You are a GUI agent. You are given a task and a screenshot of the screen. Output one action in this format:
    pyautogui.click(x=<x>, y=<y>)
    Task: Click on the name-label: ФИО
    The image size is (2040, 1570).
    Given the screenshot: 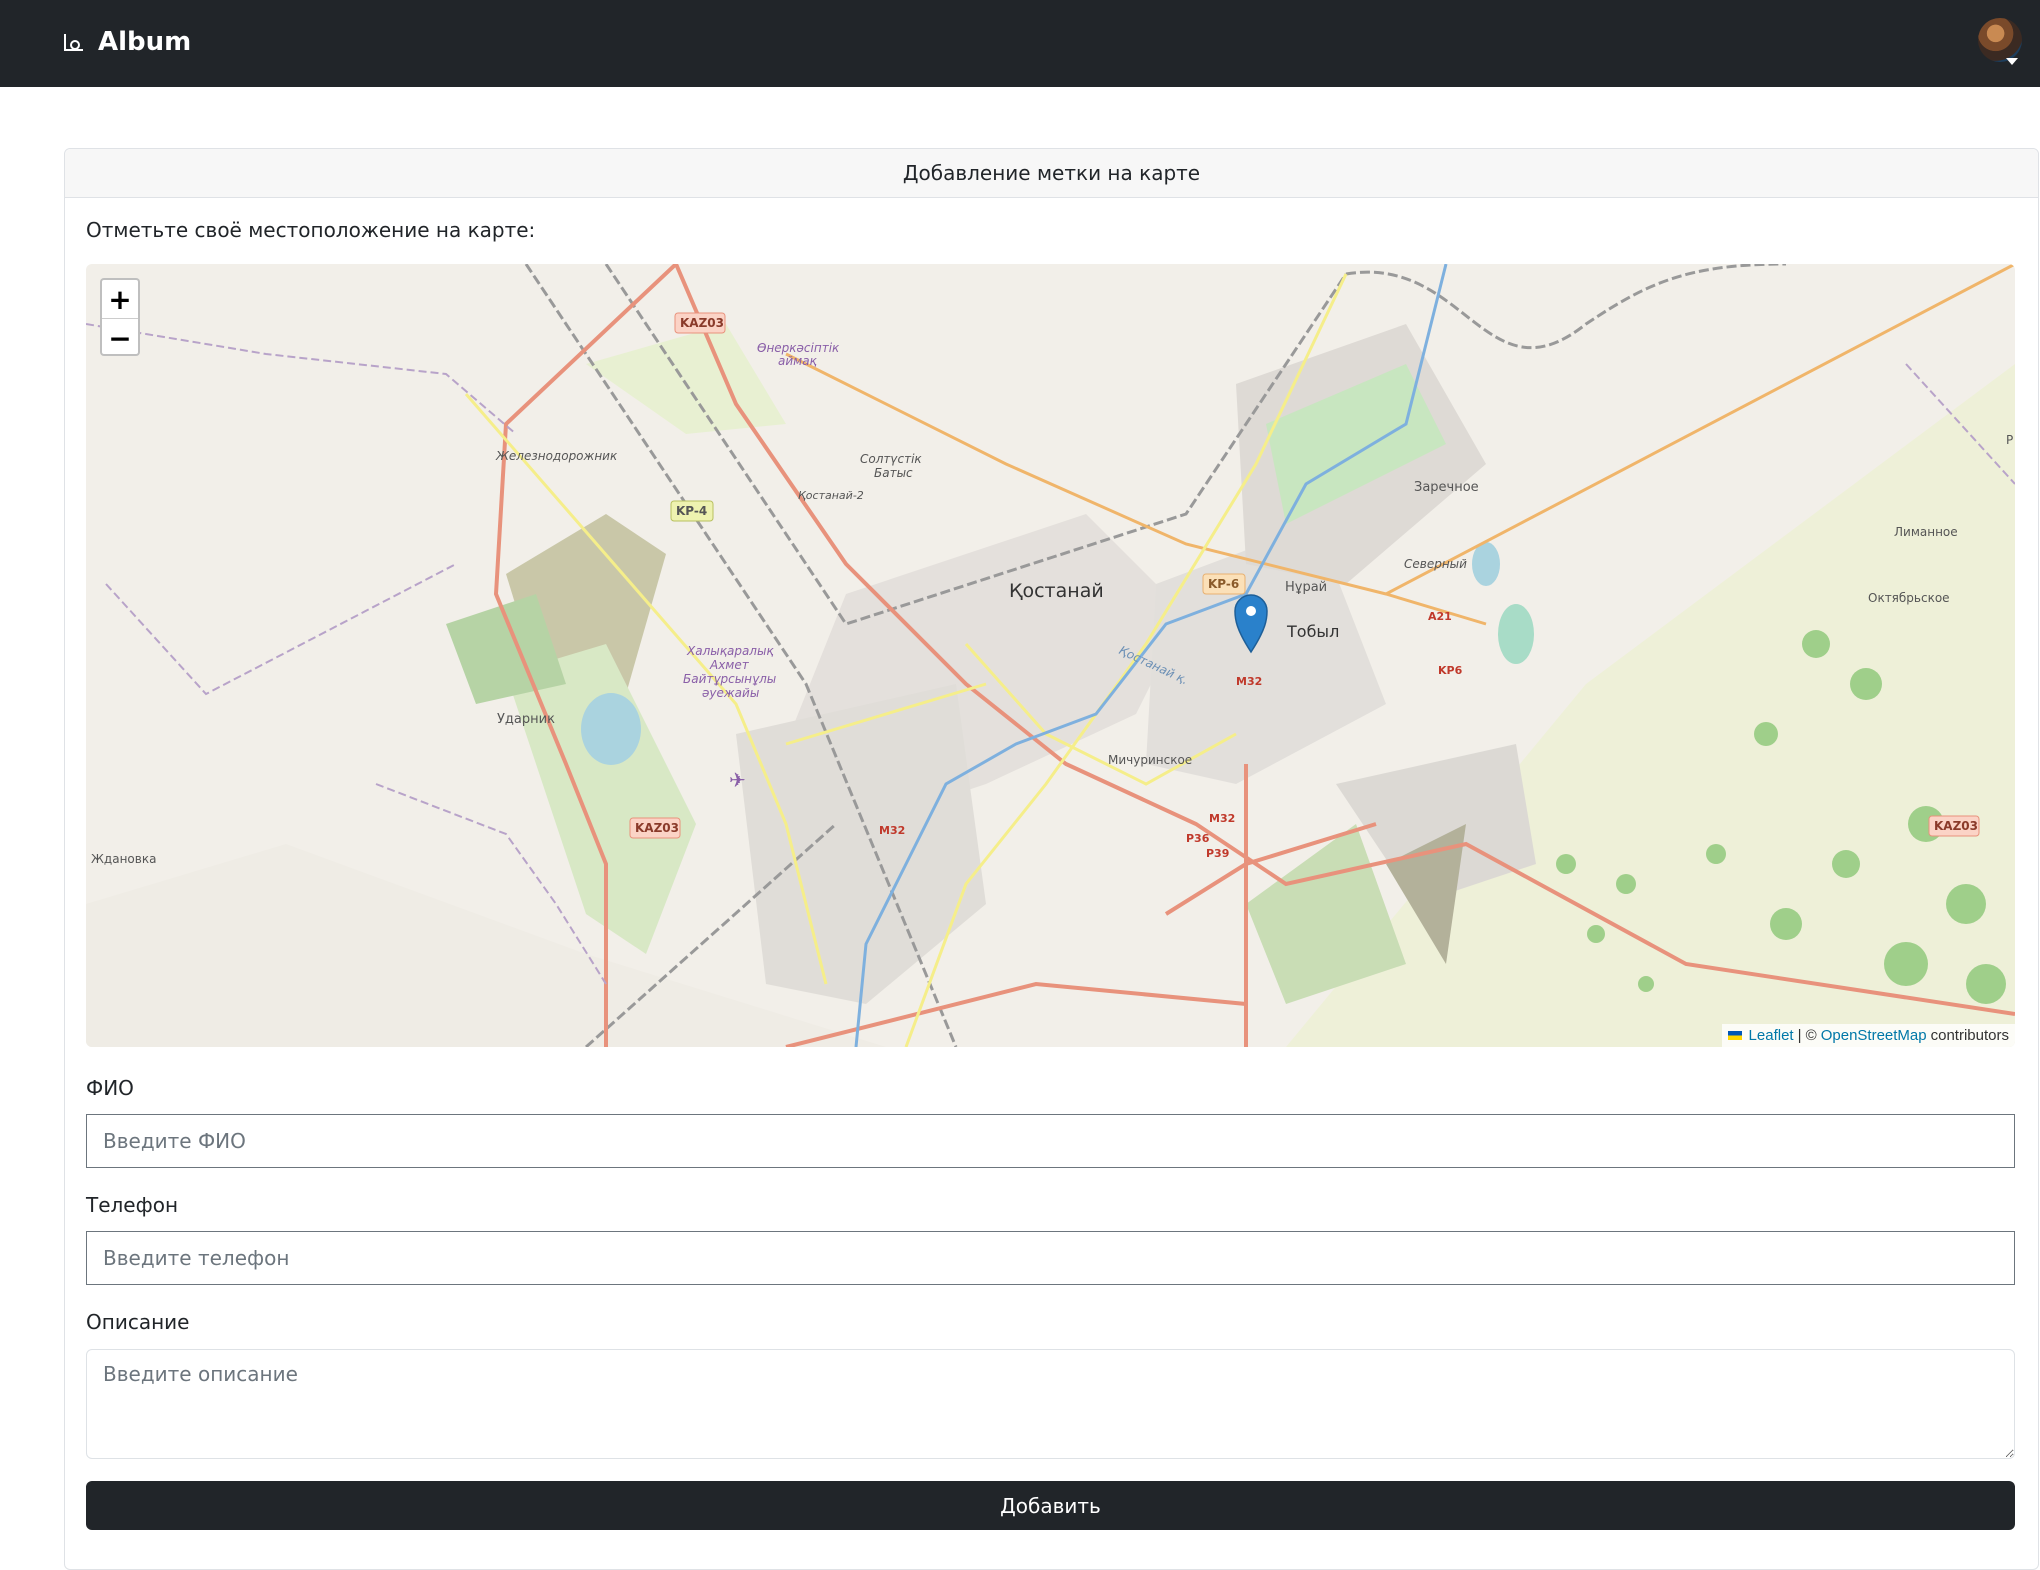 What is the action you would take?
    pyautogui.click(x=110, y=1088)
    